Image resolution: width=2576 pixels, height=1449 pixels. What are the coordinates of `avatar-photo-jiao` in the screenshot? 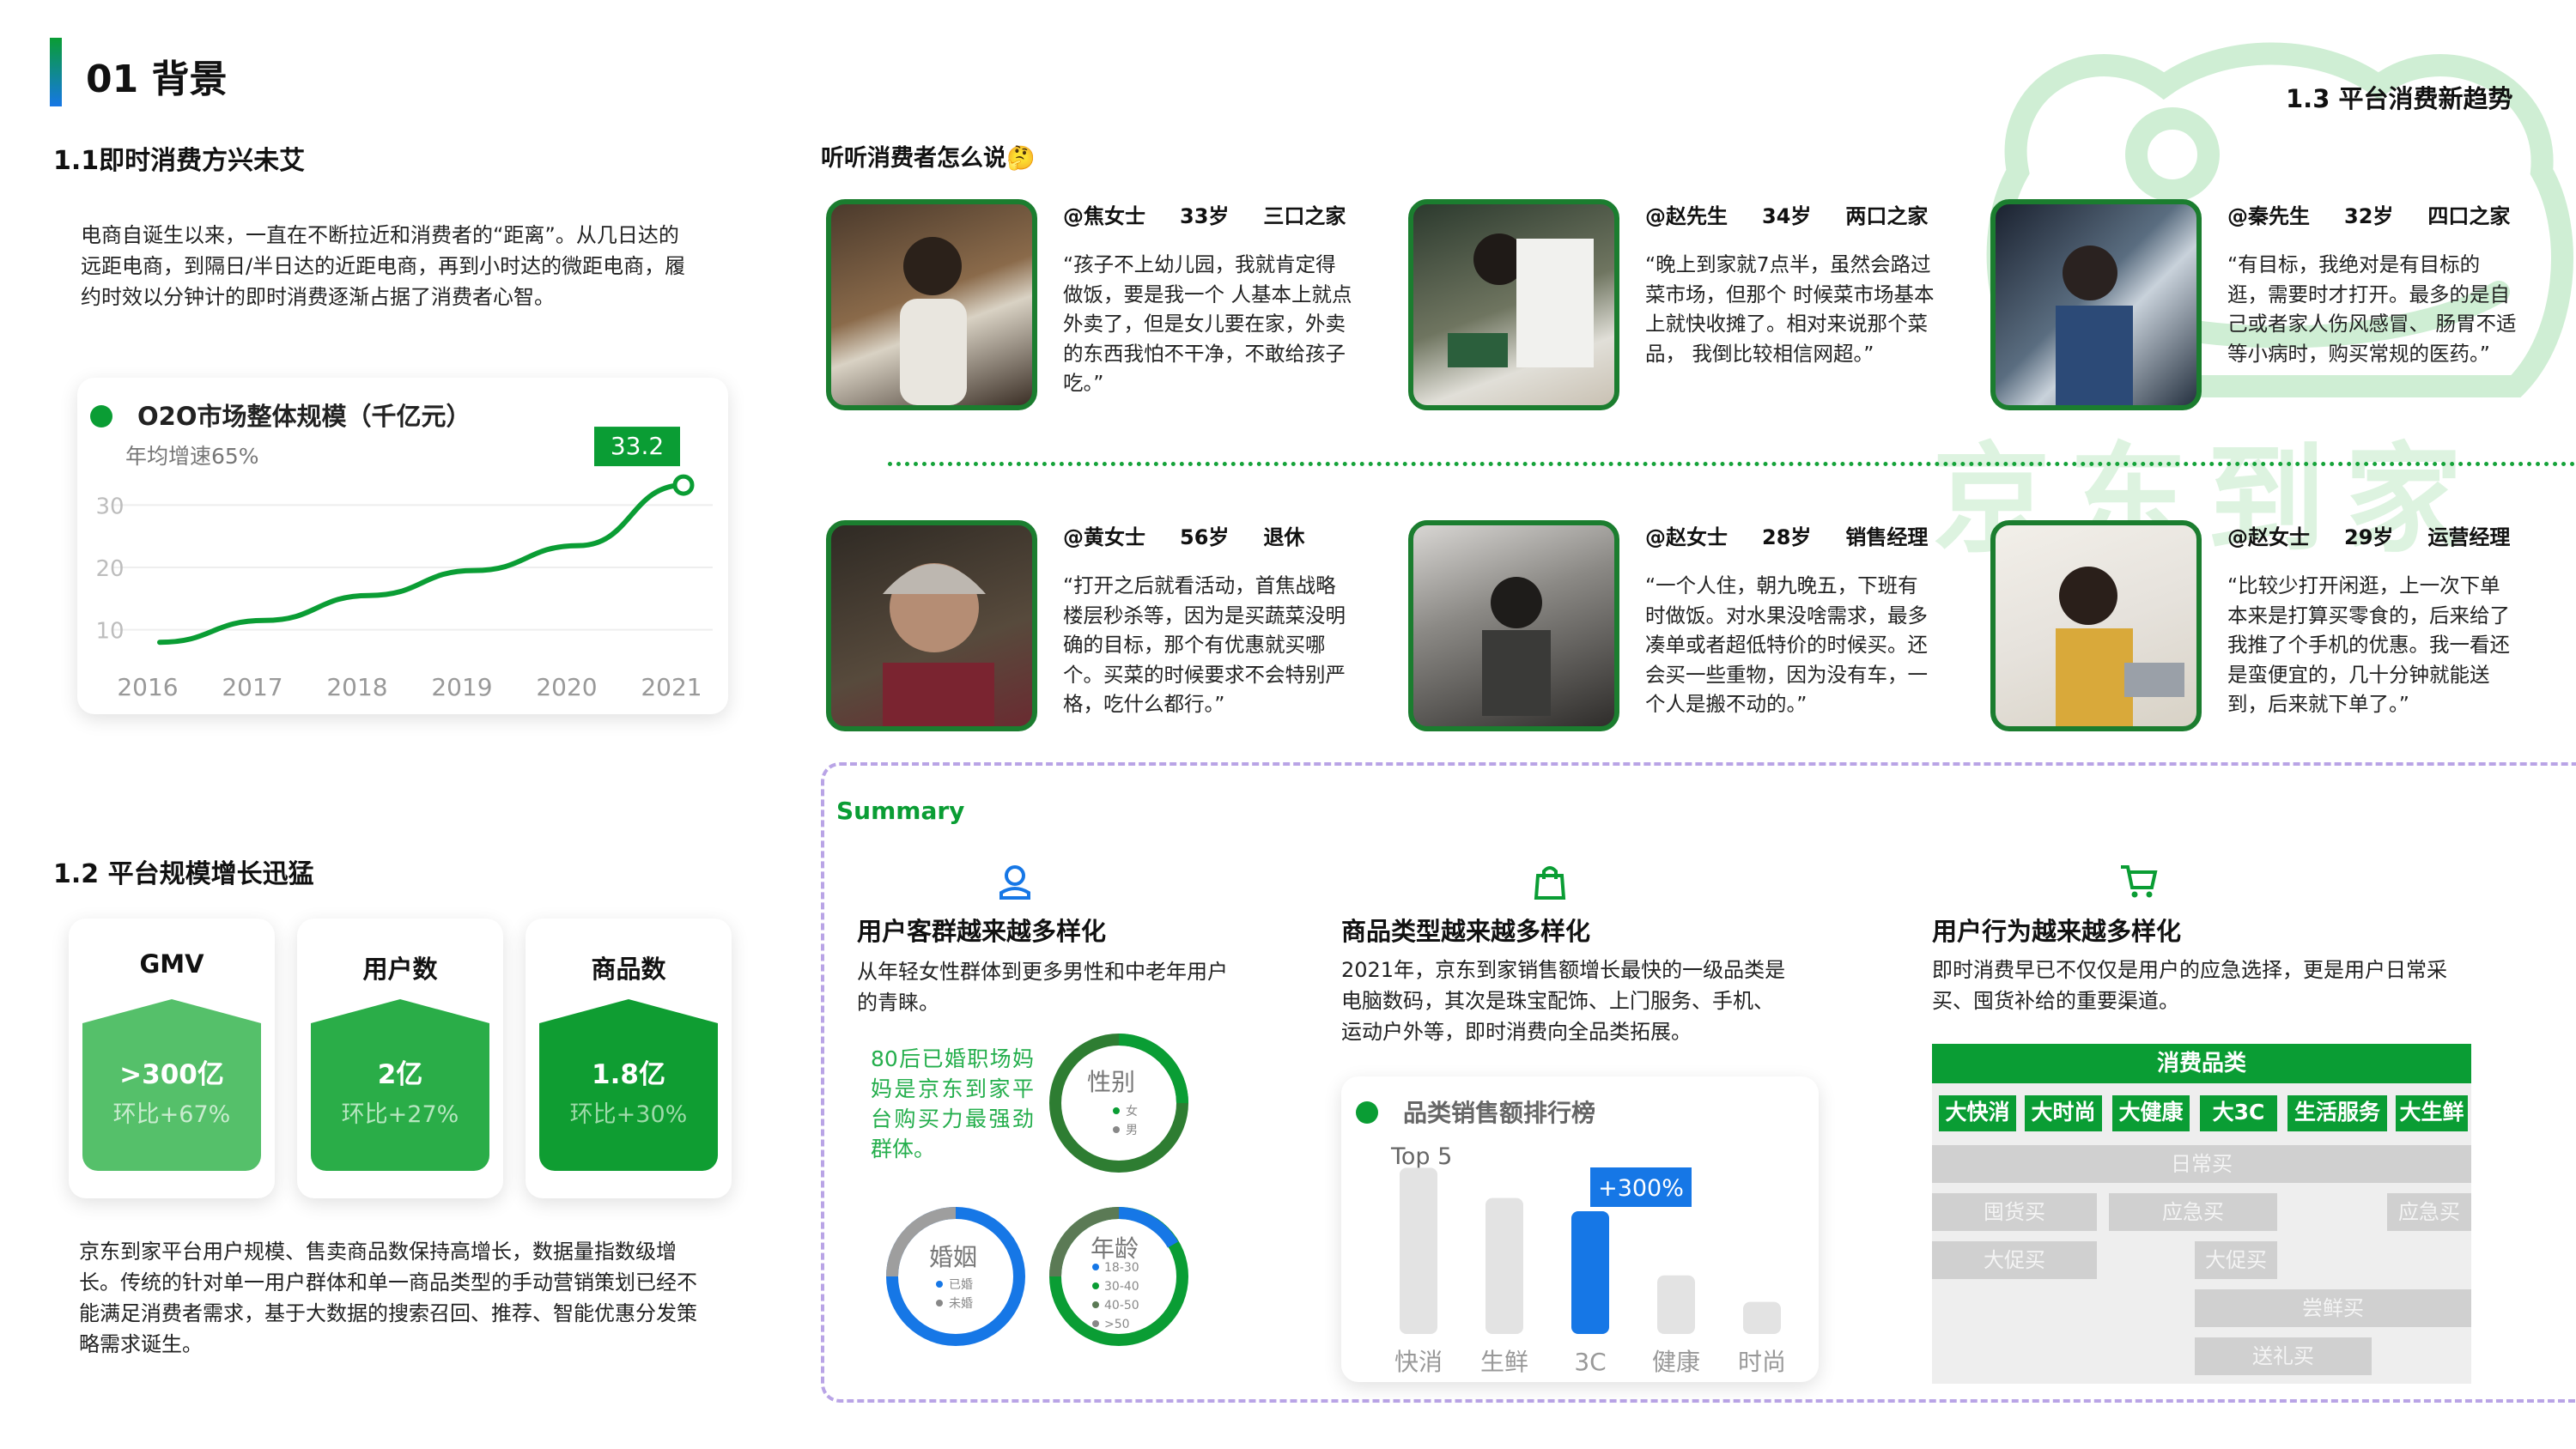 It's located at (932, 304).